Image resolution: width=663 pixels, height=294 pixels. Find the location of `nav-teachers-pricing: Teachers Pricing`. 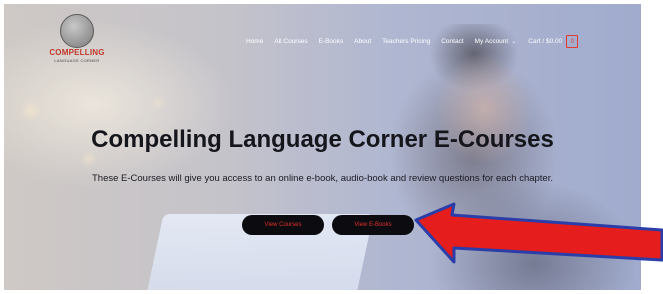

nav-teachers-pricing: Teachers Pricing is located at coordinates (406, 41).